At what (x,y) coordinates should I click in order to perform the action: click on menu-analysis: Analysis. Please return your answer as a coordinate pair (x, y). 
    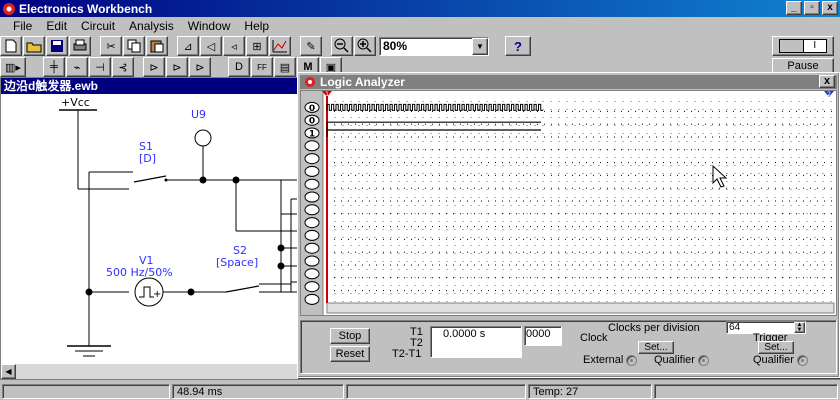
    Looking at the image, I should click on (151, 26).